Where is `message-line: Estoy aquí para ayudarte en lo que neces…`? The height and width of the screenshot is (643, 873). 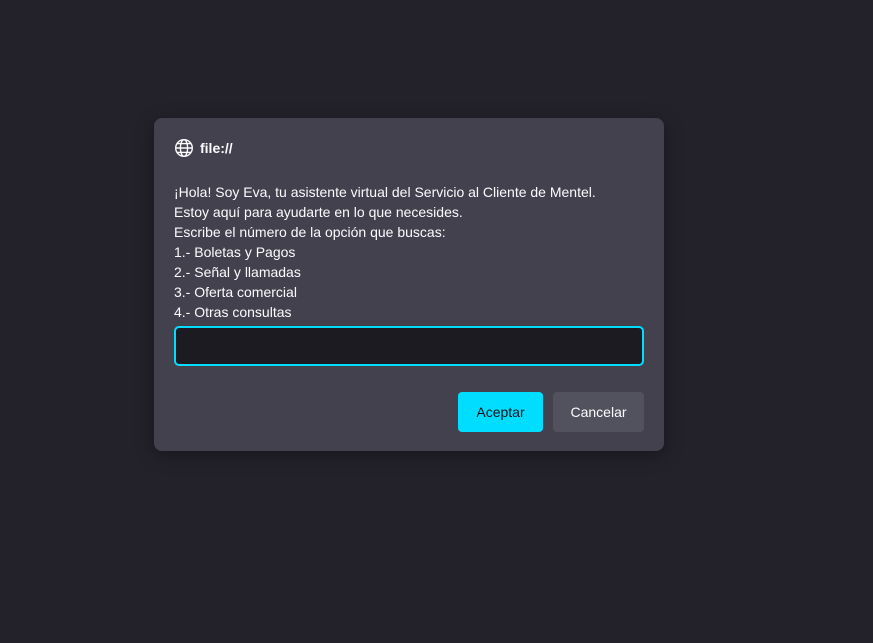 message-line: Estoy aquí para ayudarte en lo que neces… is located at coordinates (318, 212).